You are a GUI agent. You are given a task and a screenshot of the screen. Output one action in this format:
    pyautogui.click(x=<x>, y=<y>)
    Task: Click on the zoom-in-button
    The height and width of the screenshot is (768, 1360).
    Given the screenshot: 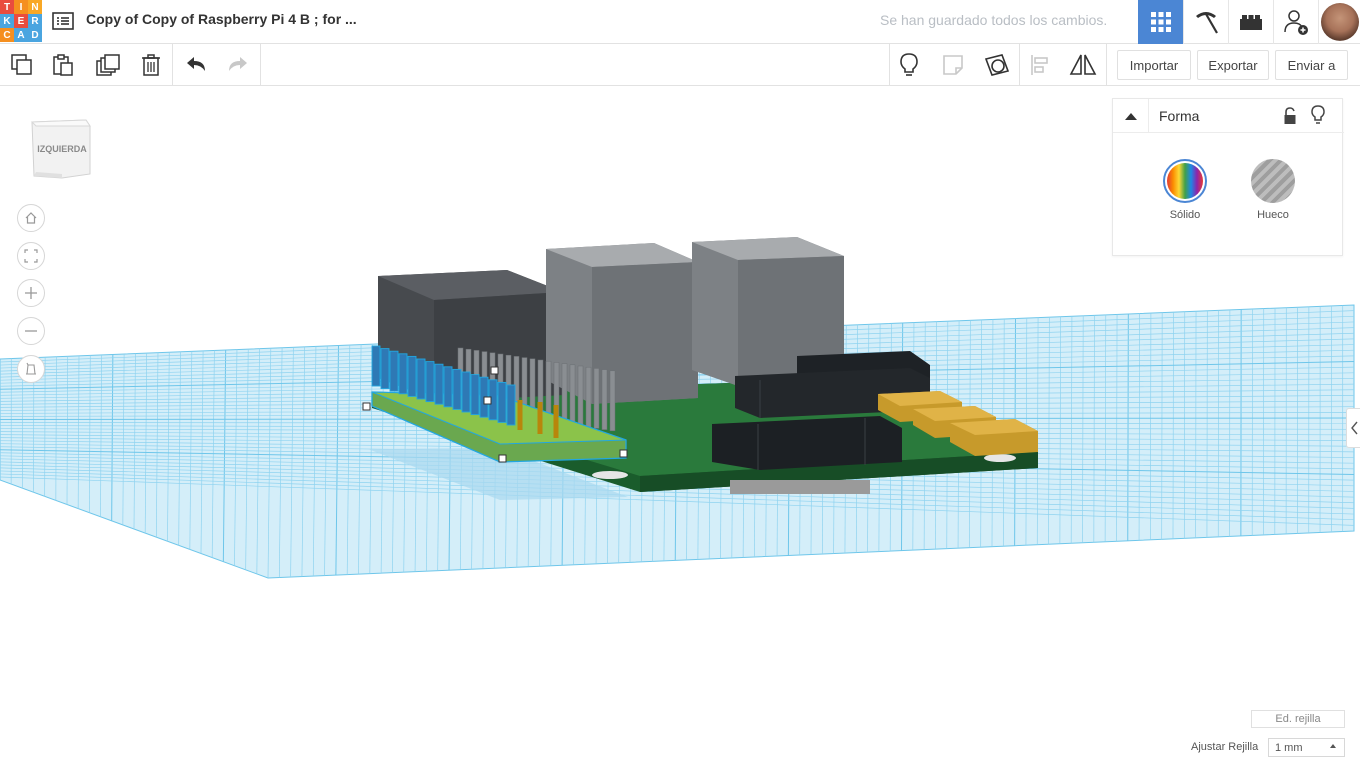 What is the action you would take?
    pyautogui.click(x=31, y=293)
    